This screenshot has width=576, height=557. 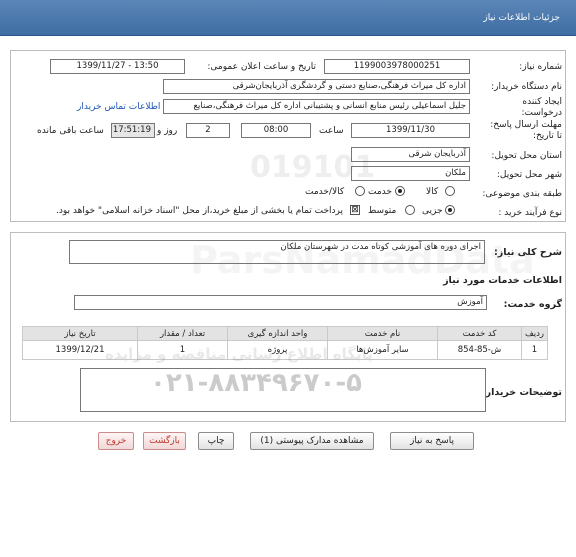 I want to click on cell-qty: 1, so click(x=182, y=350).